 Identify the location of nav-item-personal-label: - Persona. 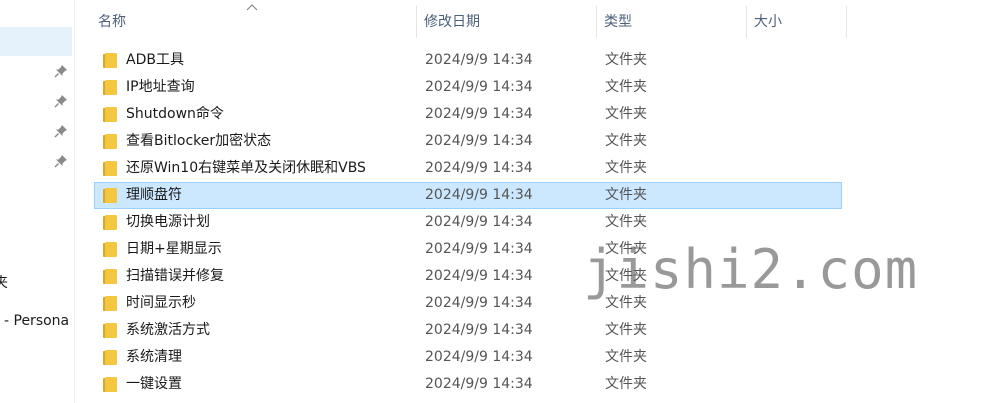
(36, 321).